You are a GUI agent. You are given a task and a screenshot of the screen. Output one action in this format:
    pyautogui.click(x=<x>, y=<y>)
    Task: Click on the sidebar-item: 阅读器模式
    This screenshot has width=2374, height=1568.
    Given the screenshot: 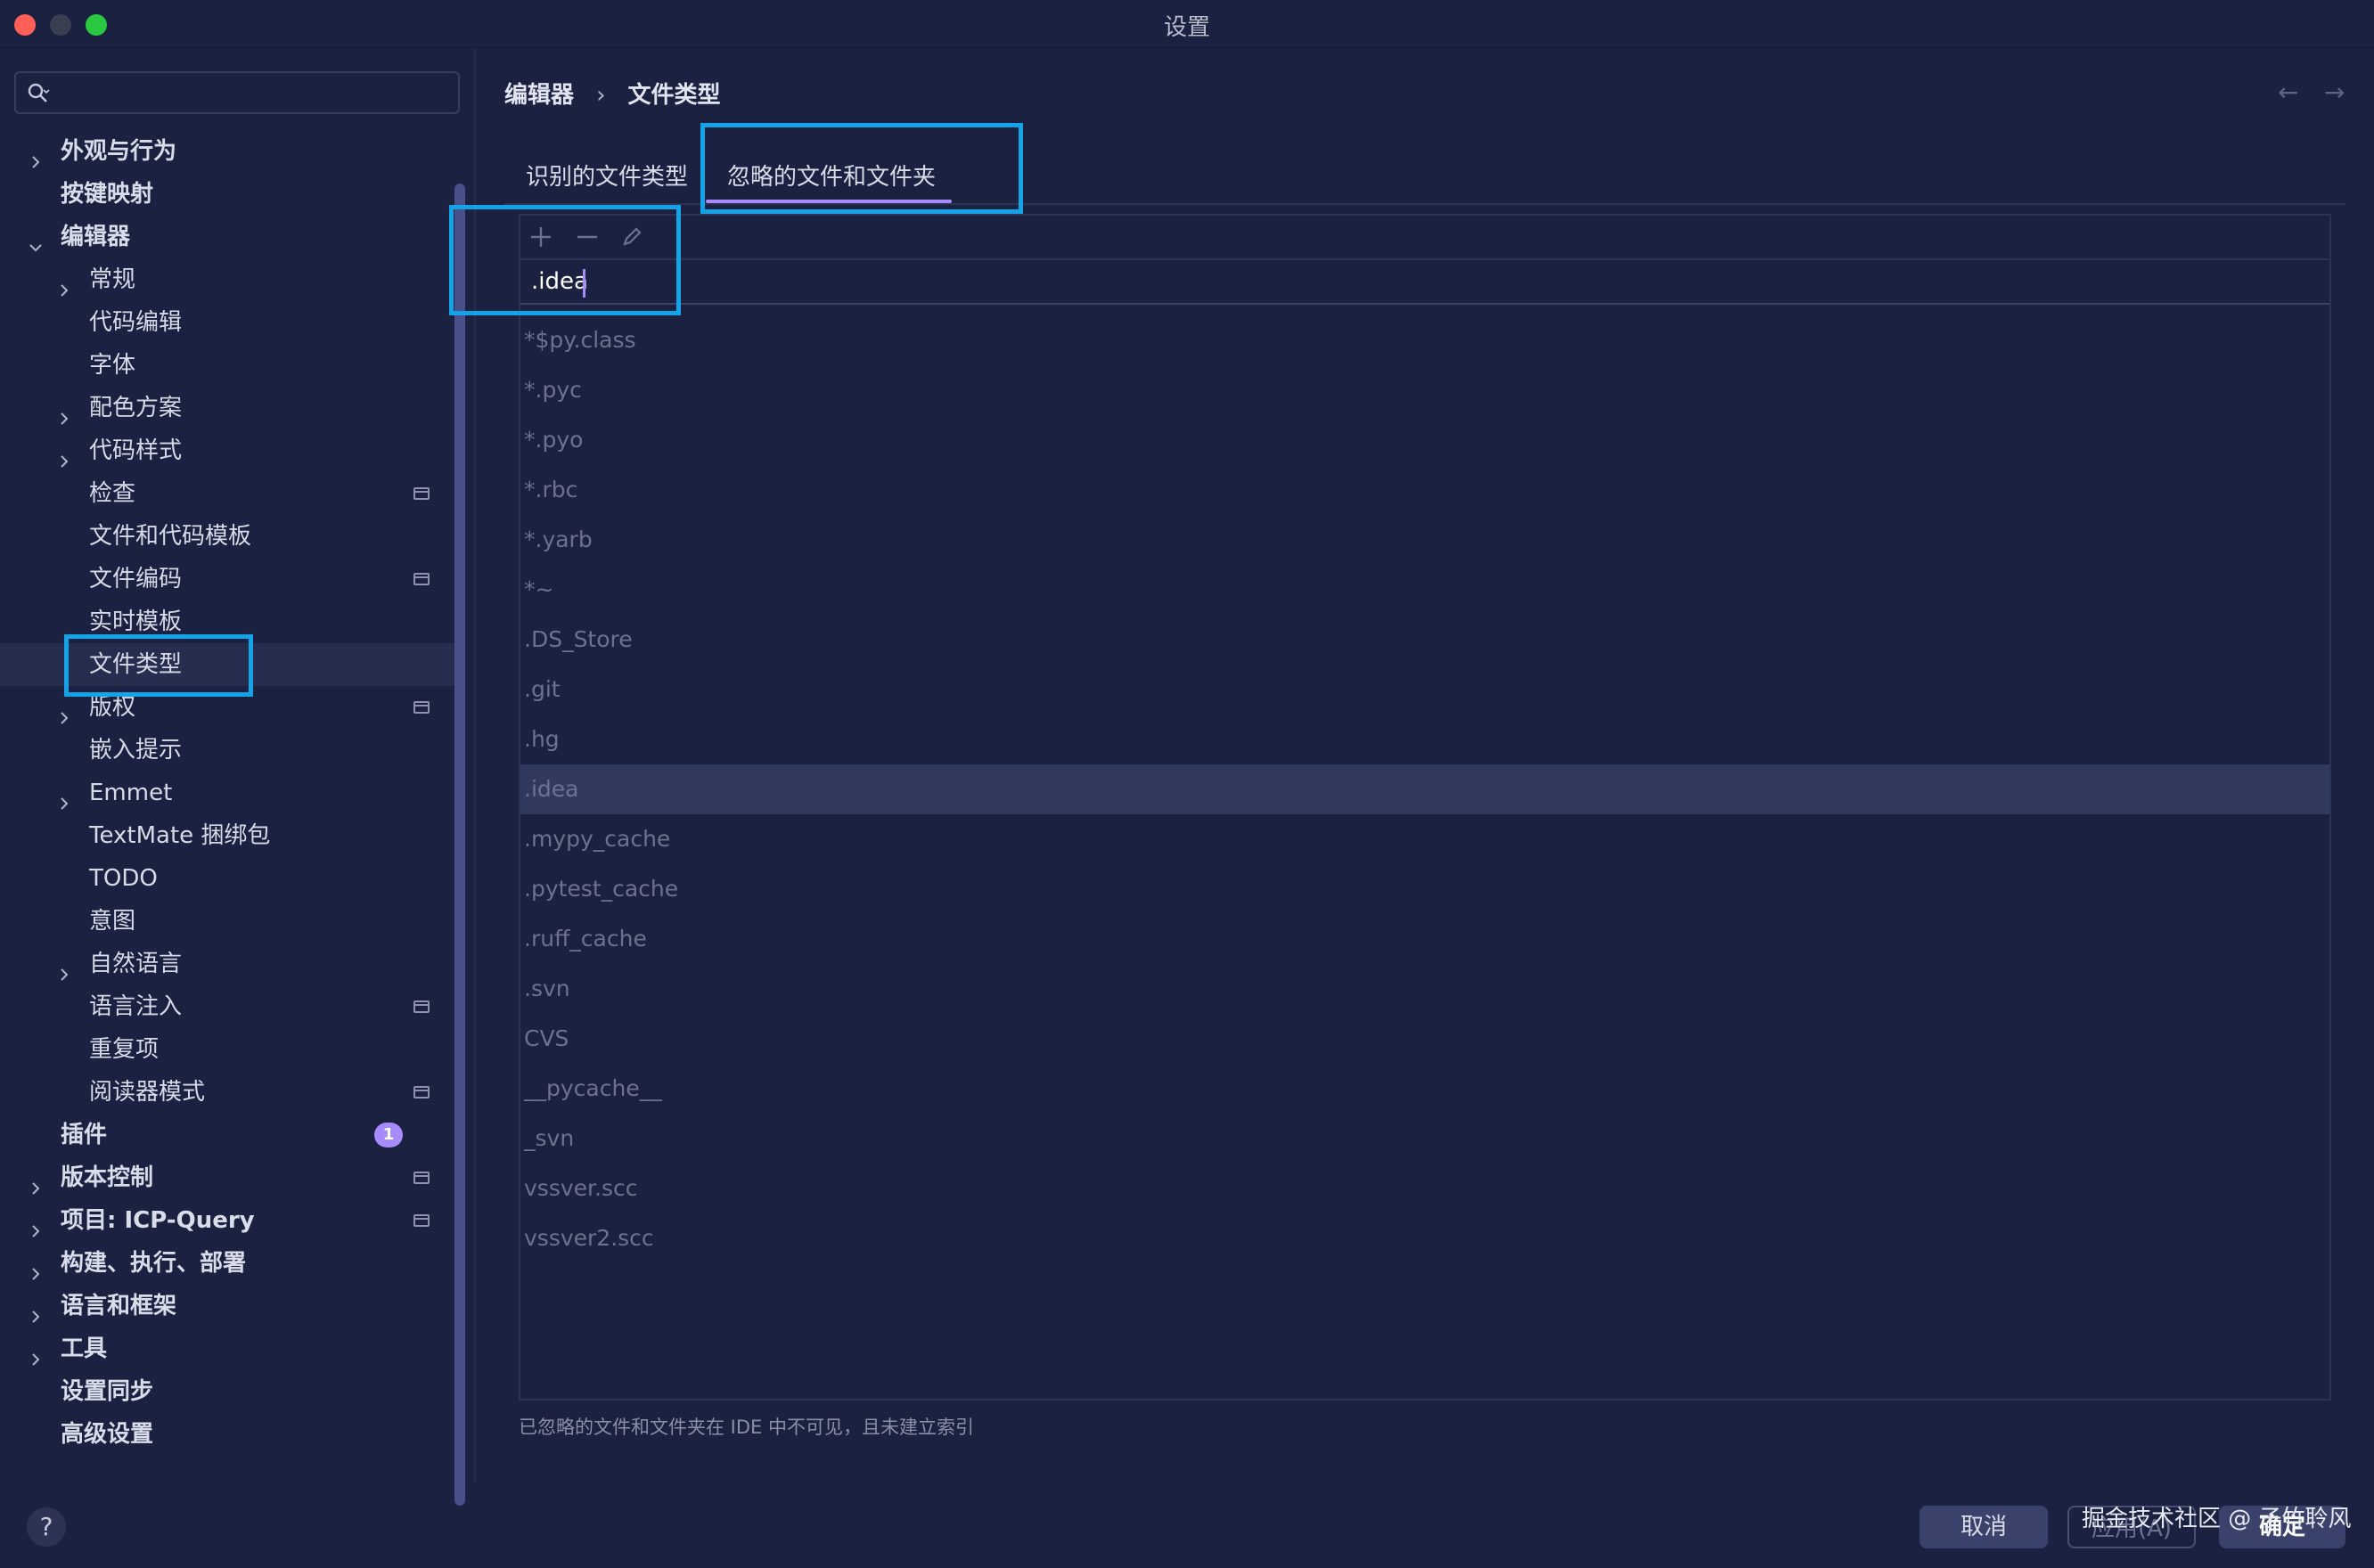 What is the action you would take?
    pyautogui.click(x=227, y=1092)
    